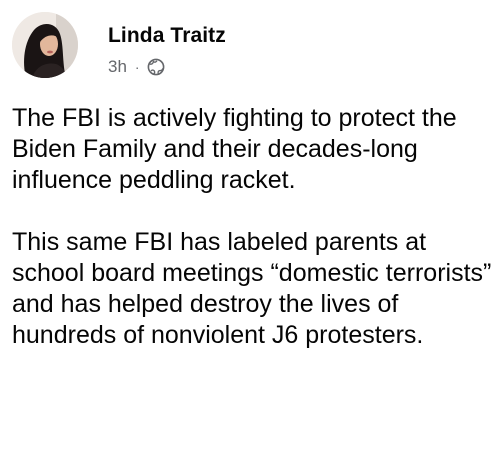 This screenshot has height=457, width=500. I want to click on post-timestamp: 3h, so click(117, 67).